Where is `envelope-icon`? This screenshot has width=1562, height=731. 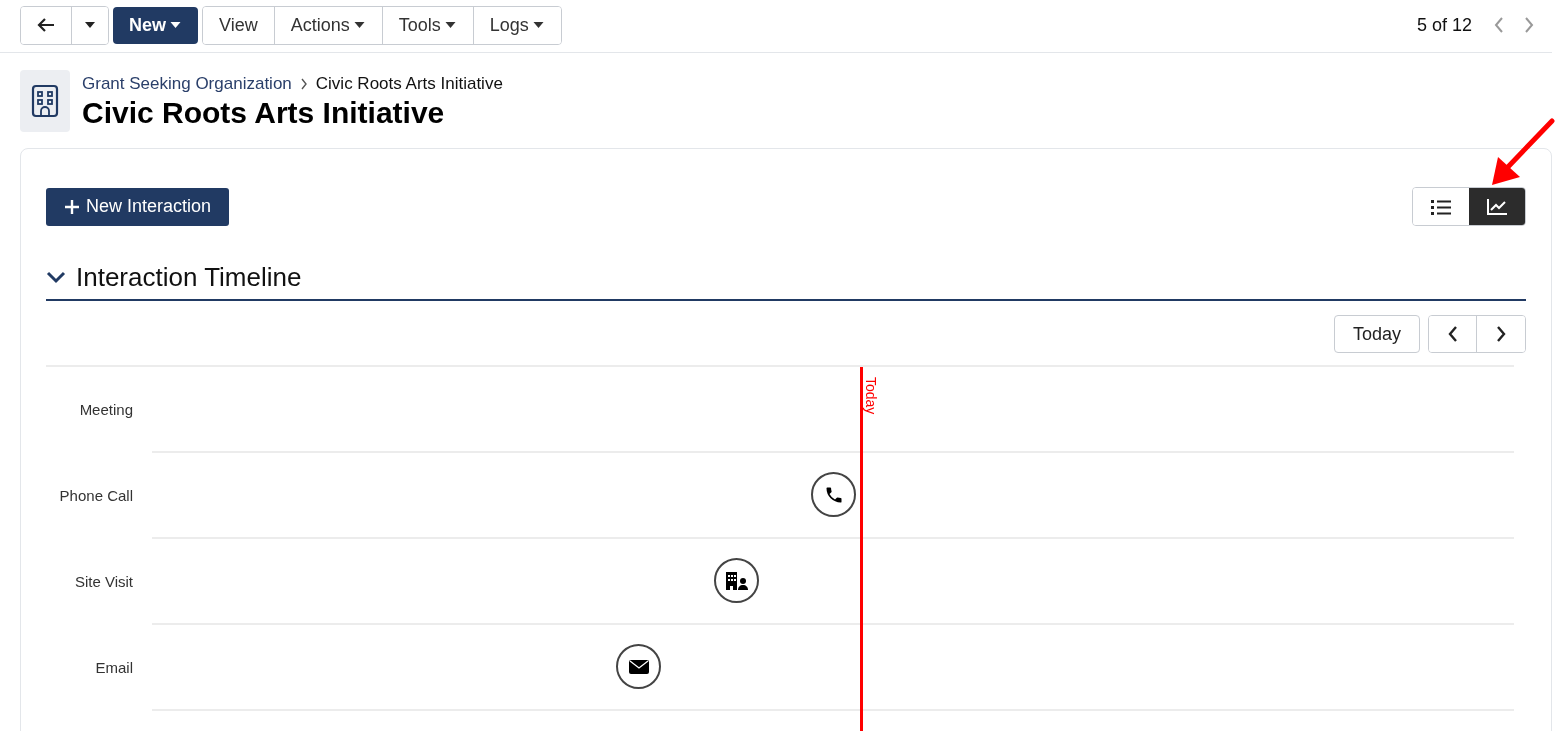 envelope-icon is located at coordinates (638, 666).